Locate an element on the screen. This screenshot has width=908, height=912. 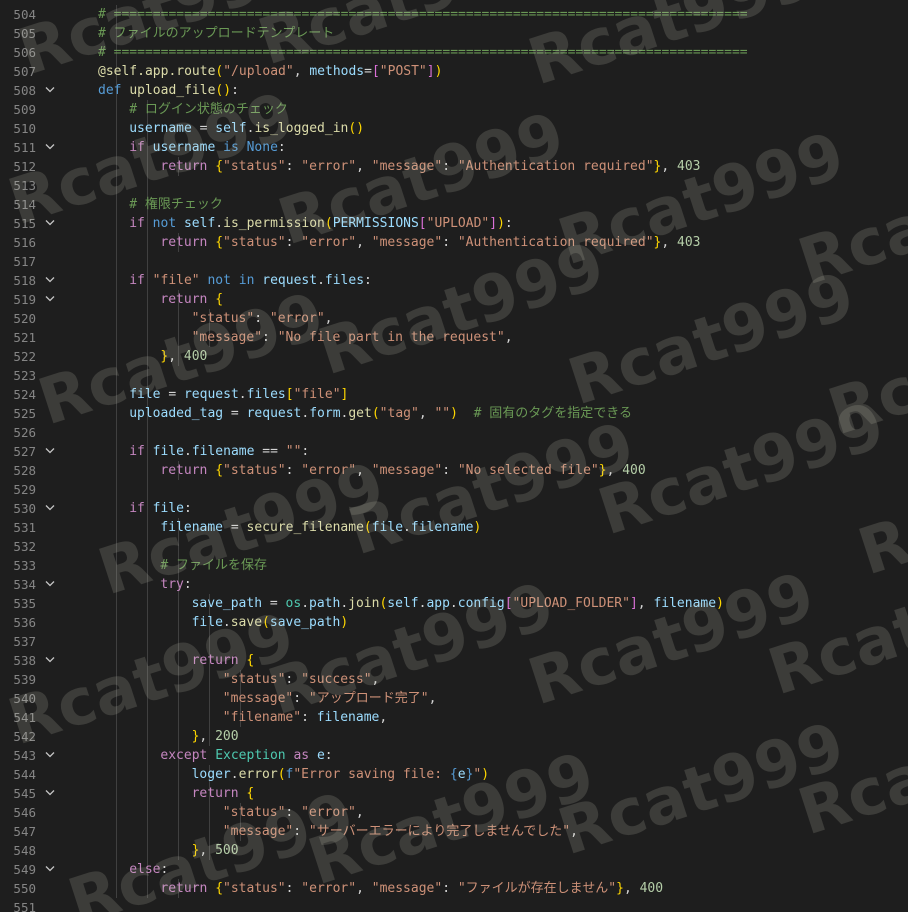
code-token: ( is located at coordinates (281, 774).